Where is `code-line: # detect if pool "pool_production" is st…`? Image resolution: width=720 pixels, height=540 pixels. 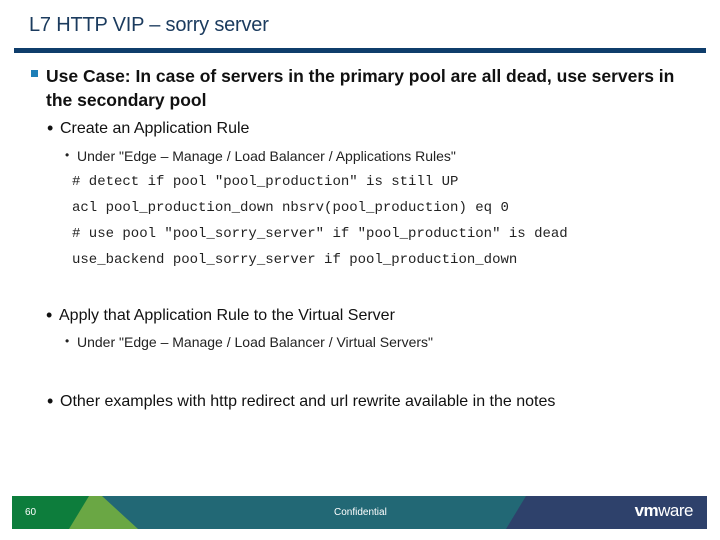
code-line: # detect if pool "pool_production" is st… is located at coordinates (265, 182).